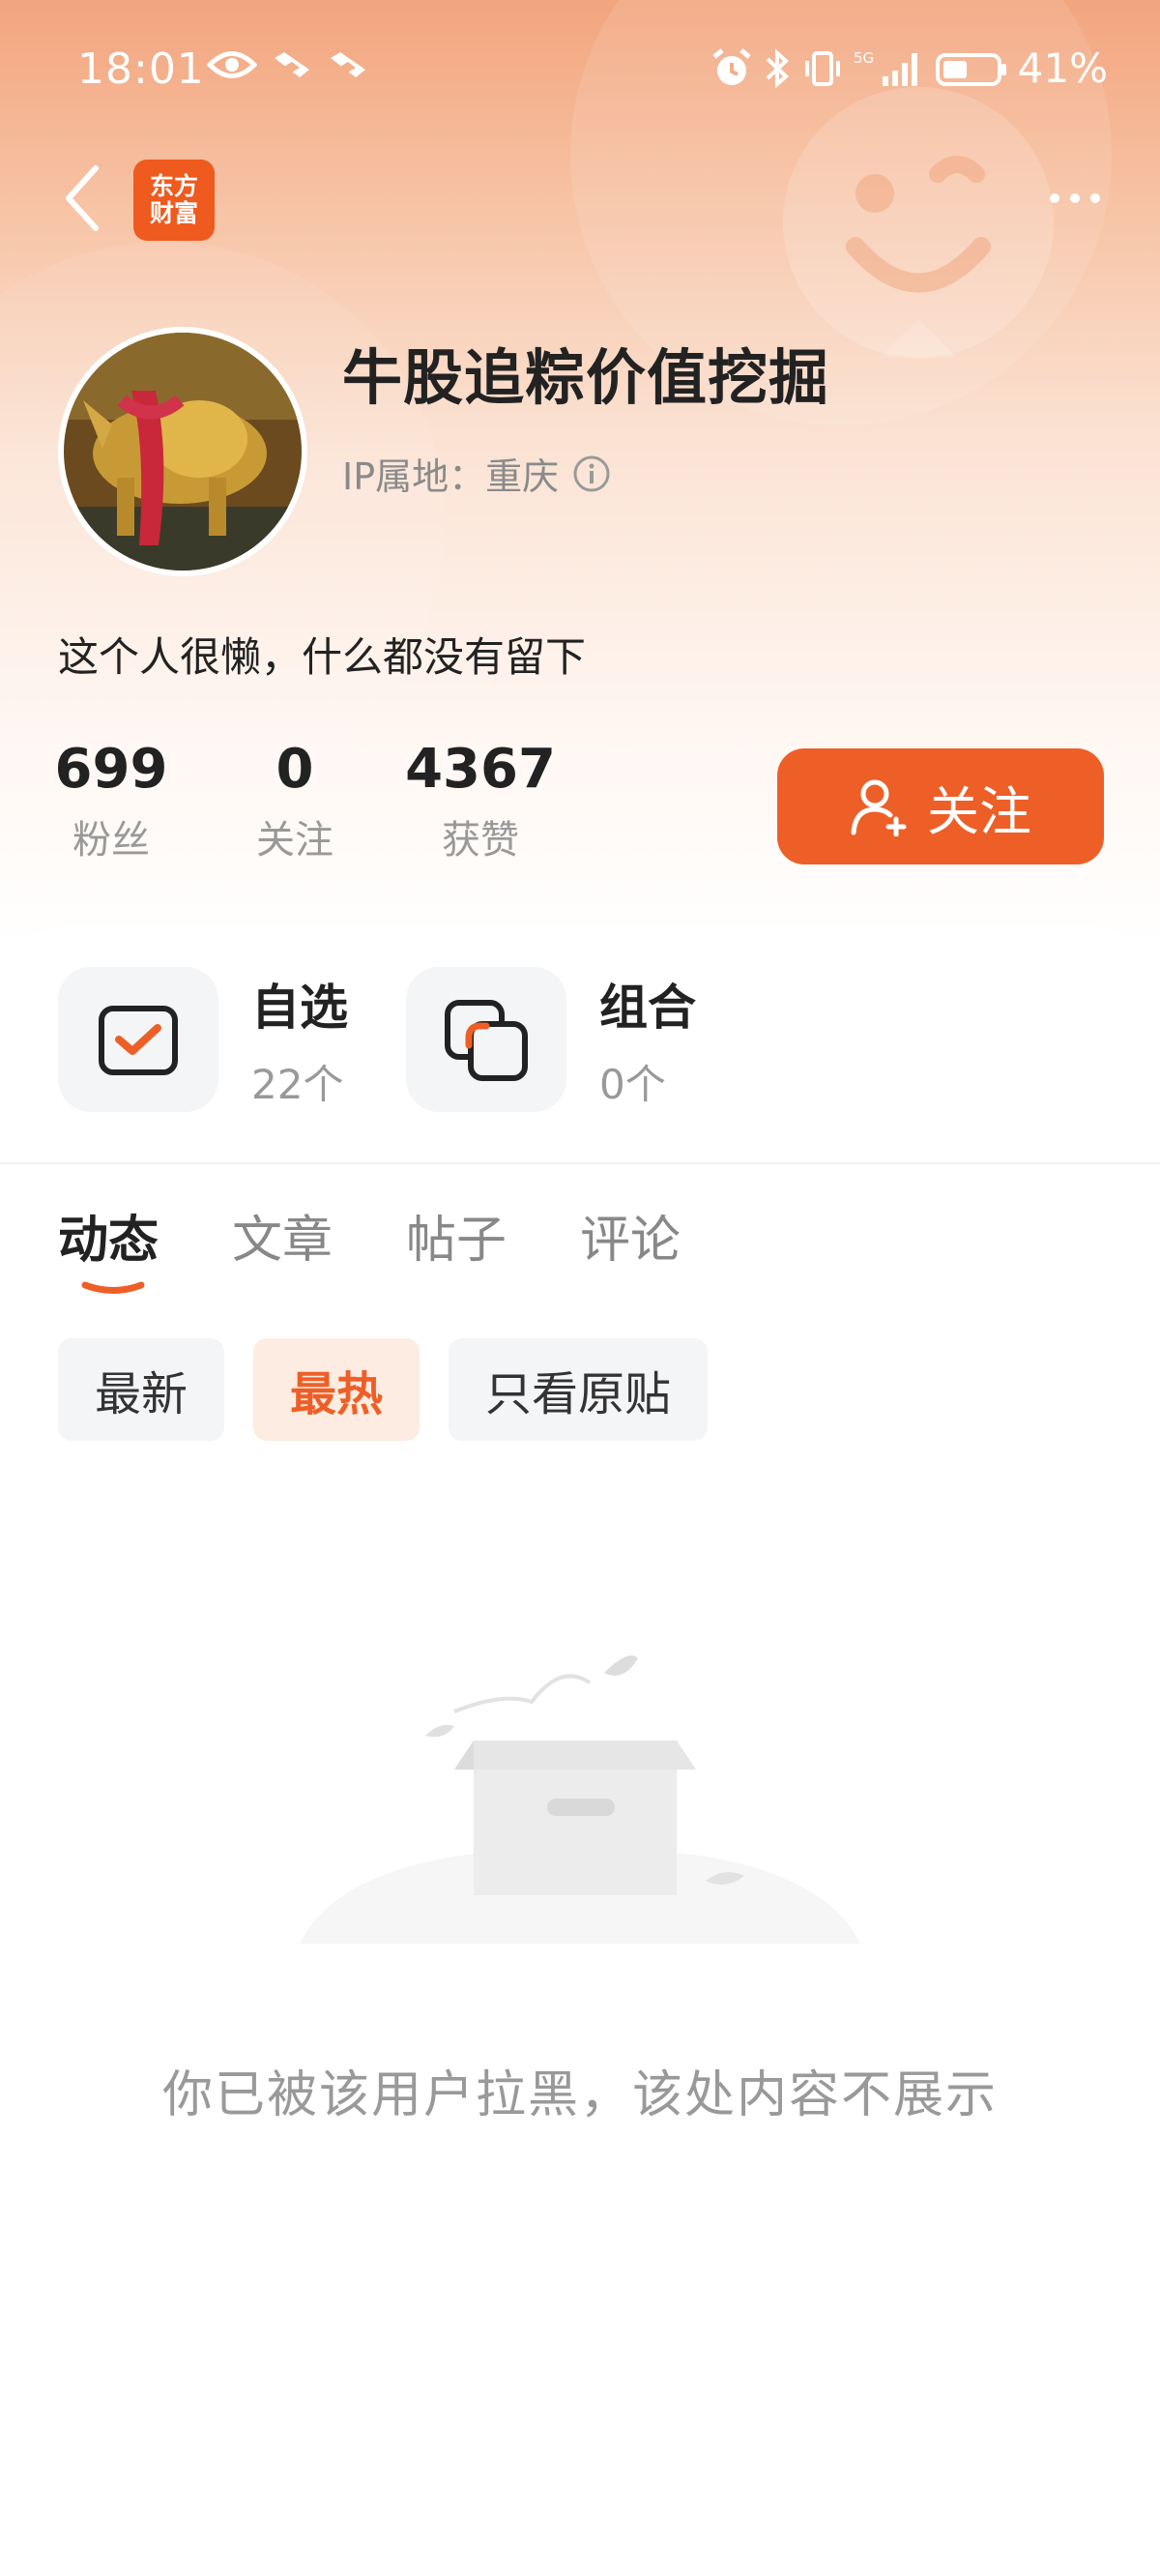  I want to click on watchlist-icon-tile, so click(138, 1039).